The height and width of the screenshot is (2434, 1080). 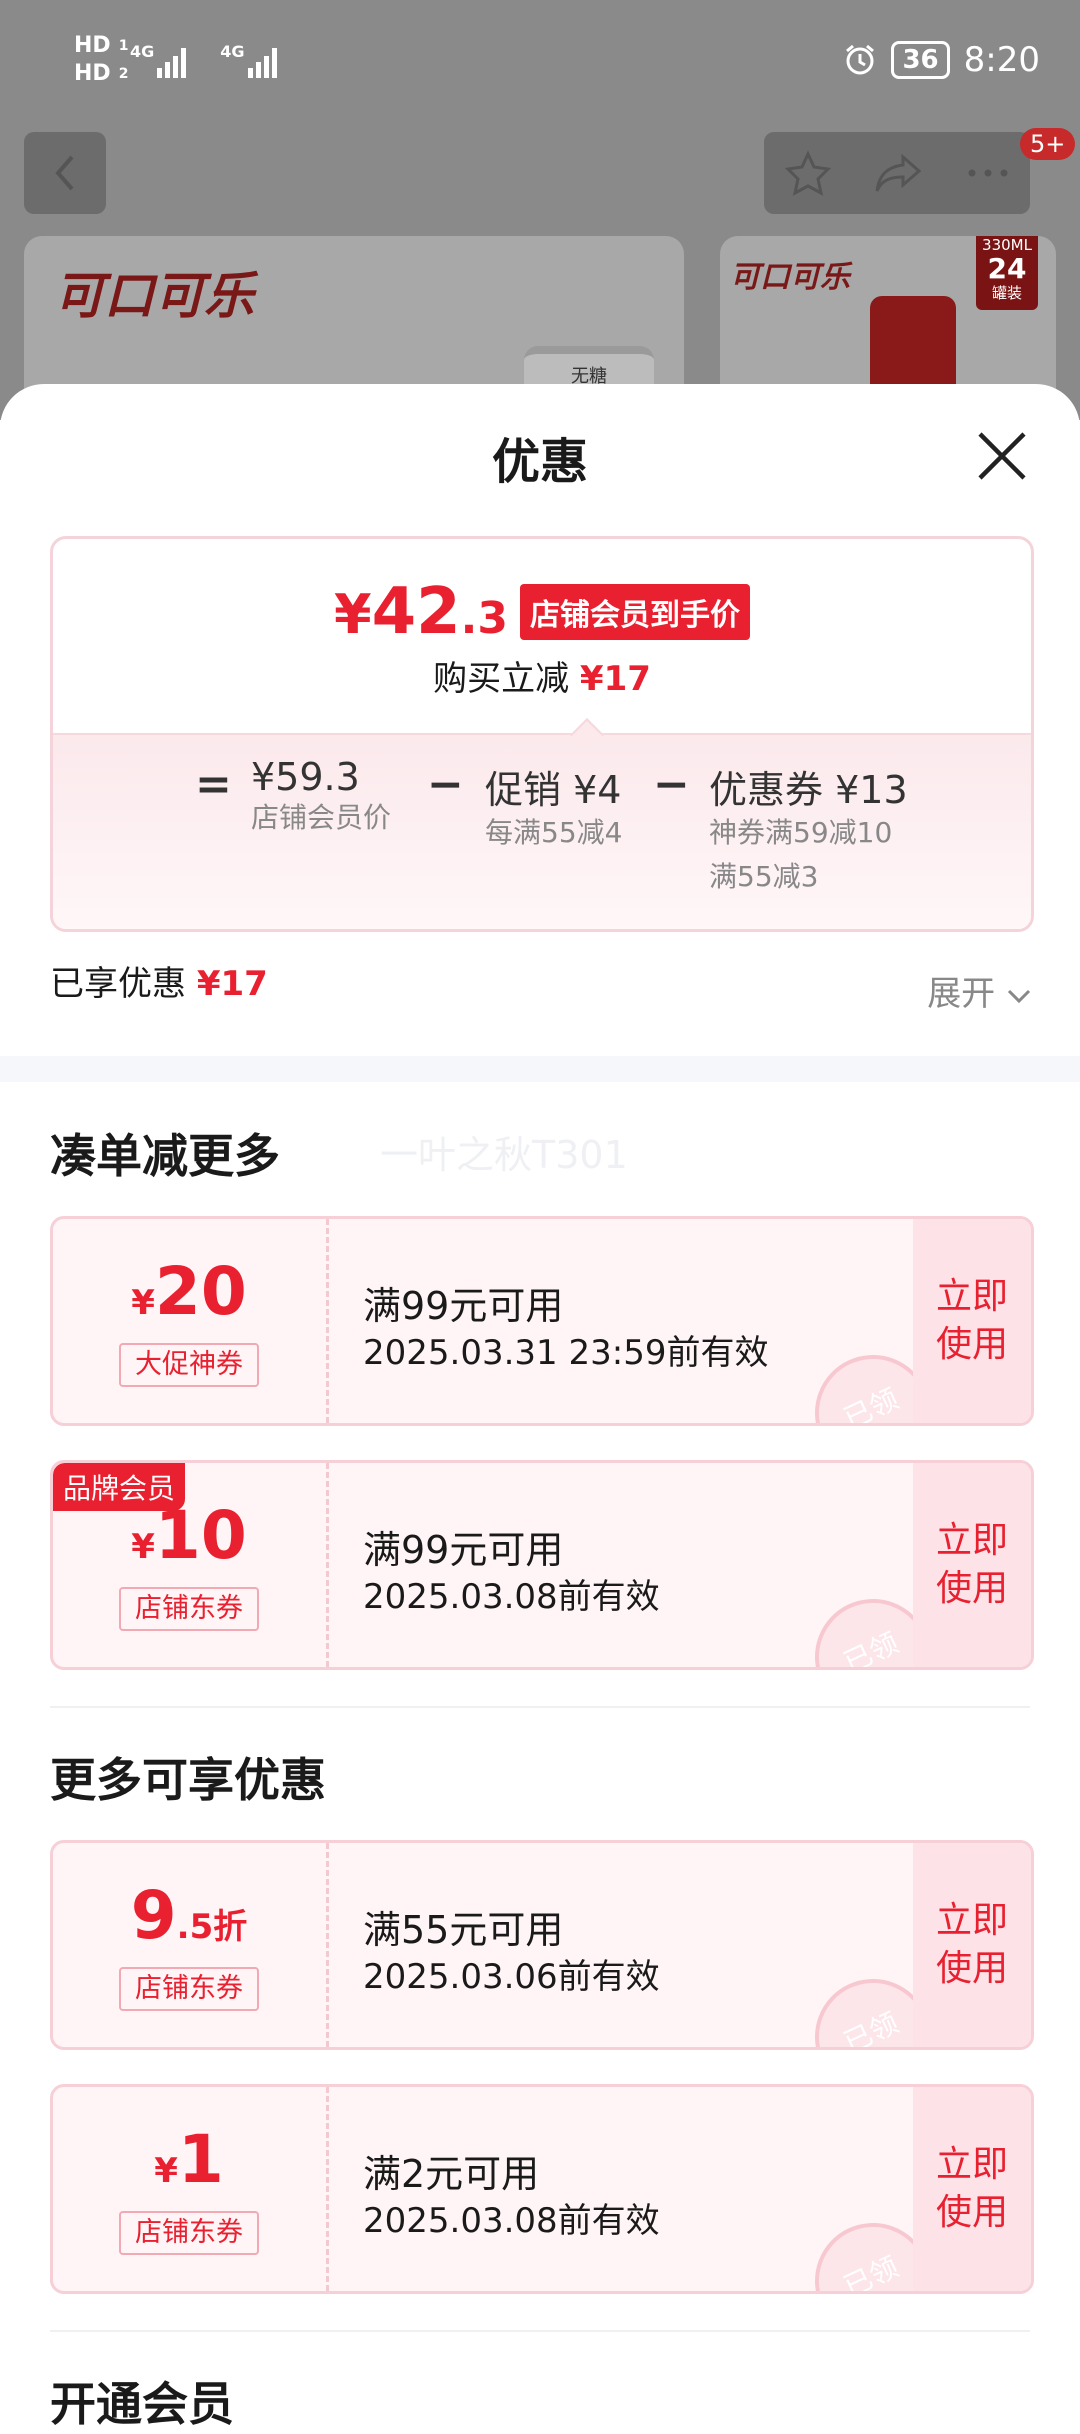 I want to click on expand-label: 展开, so click(x=961, y=994).